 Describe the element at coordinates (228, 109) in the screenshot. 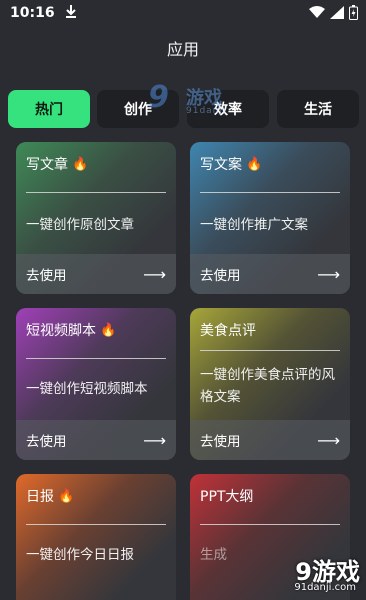

I see `tab-efficiency: 效率` at that location.